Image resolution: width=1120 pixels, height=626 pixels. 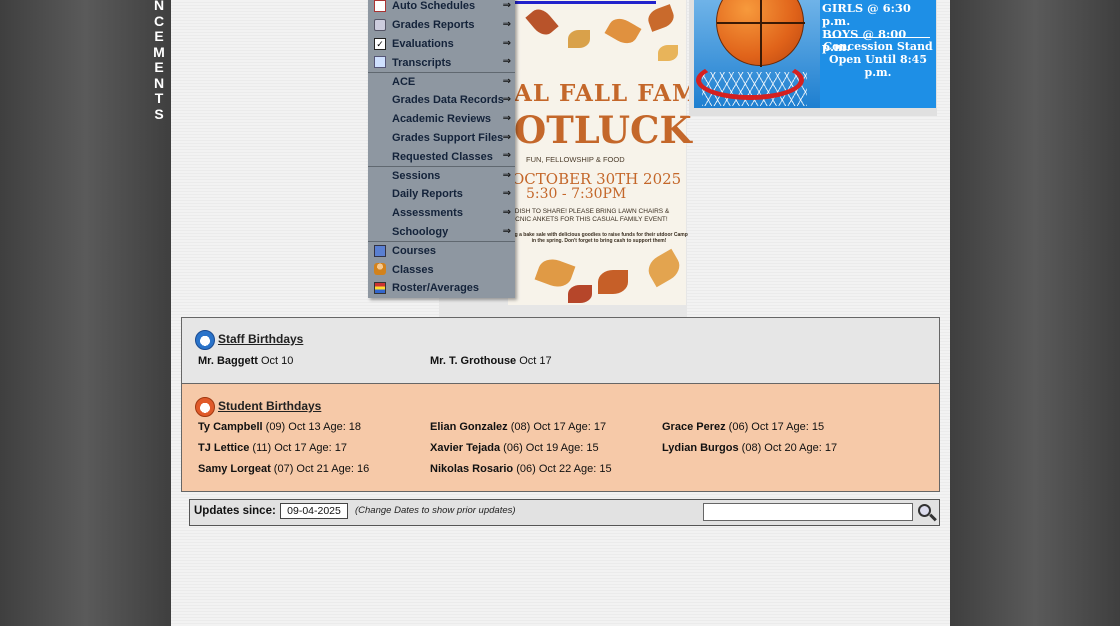 What do you see at coordinates (441, 175) in the screenshot?
I see `menu-item-sessions: Sessions ⇒` at bounding box center [441, 175].